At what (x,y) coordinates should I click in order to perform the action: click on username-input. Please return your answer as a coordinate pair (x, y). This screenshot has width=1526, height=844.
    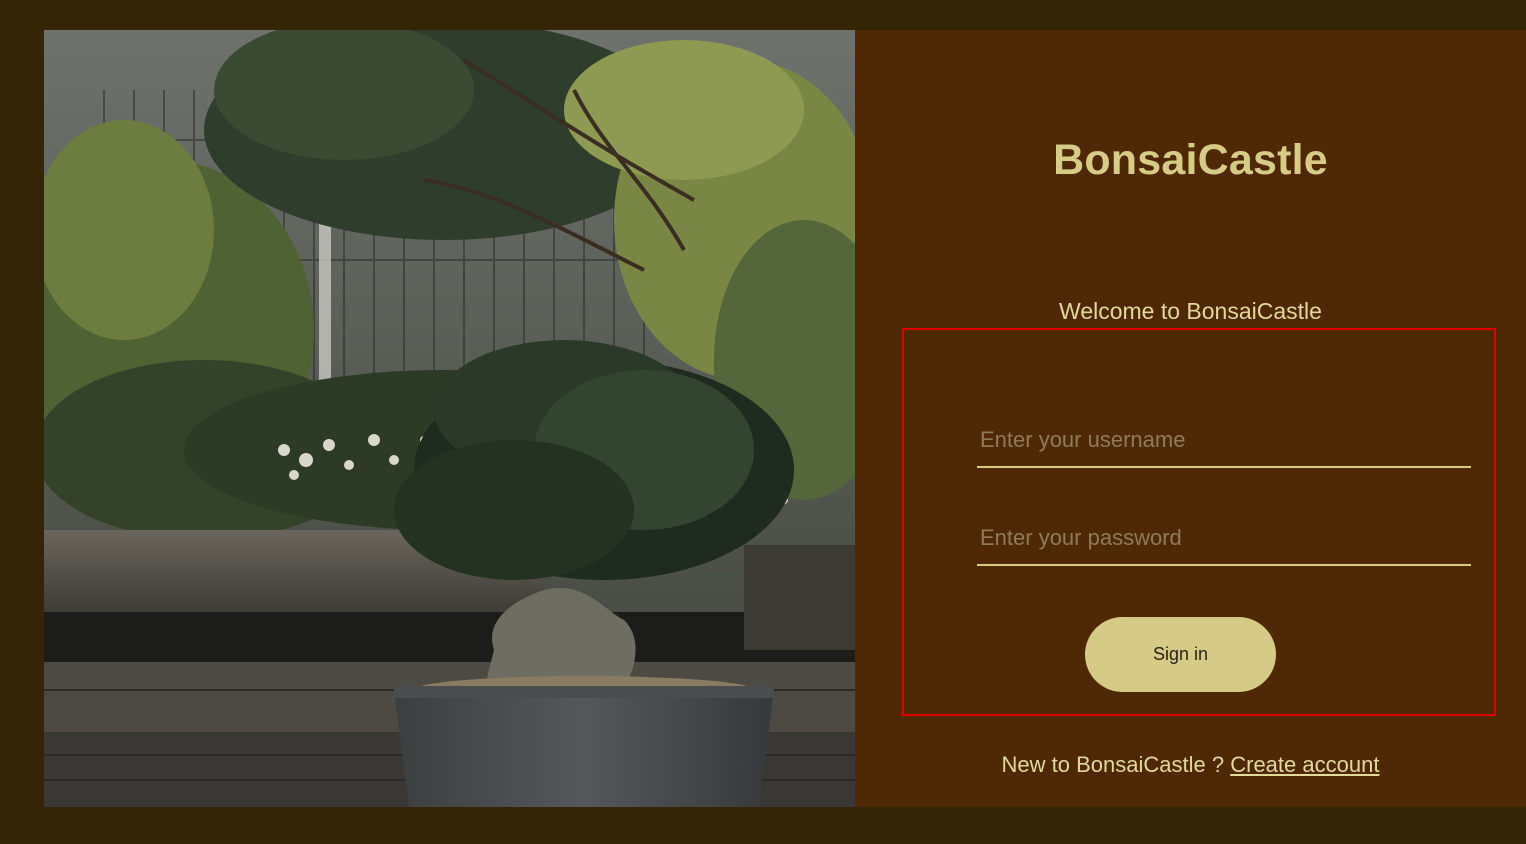
    Looking at the image, I should click on (1224, 441).